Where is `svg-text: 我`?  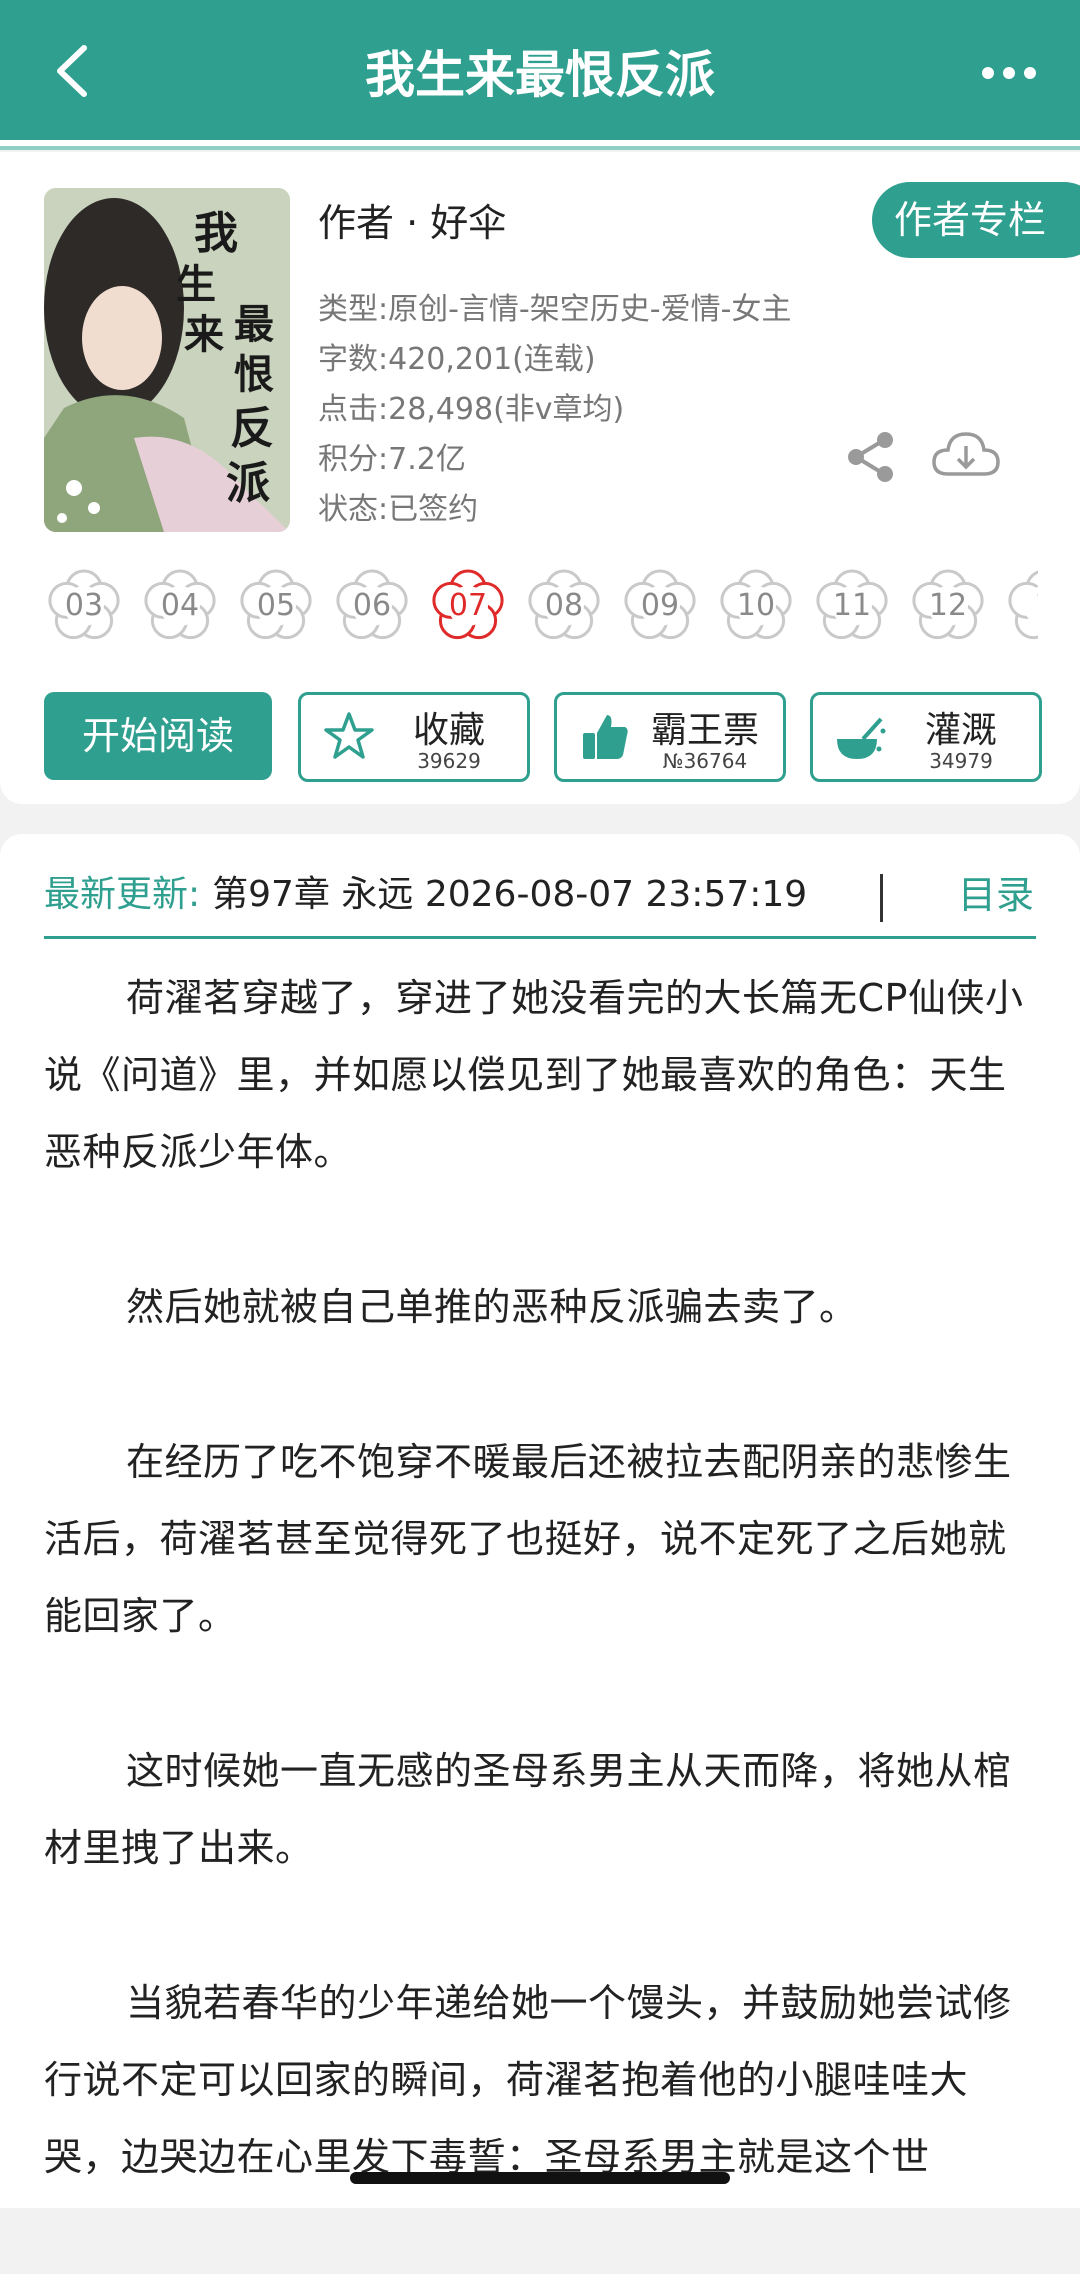
svg-text: 我 is located at coordinates (216, 233).